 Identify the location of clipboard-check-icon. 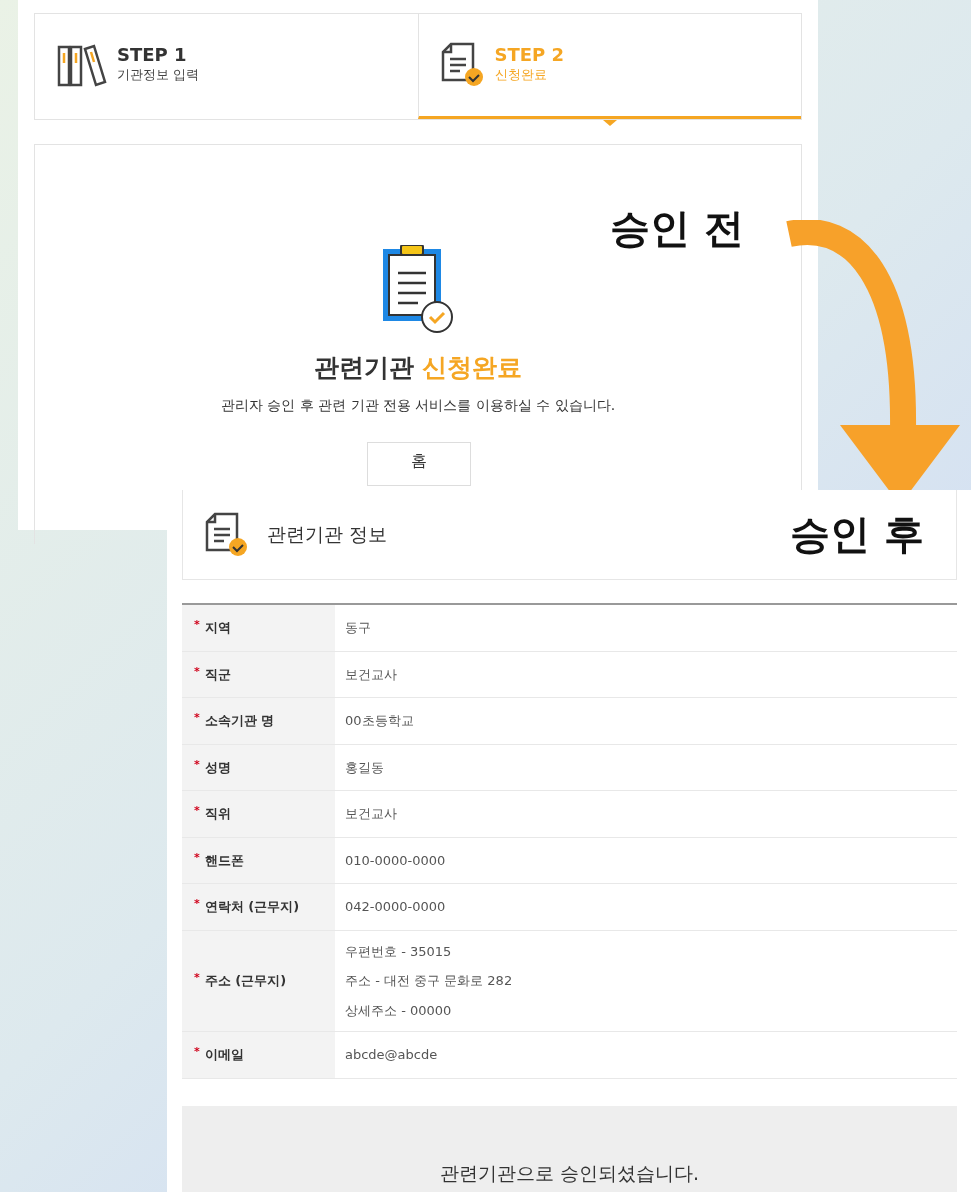
(418, 290).